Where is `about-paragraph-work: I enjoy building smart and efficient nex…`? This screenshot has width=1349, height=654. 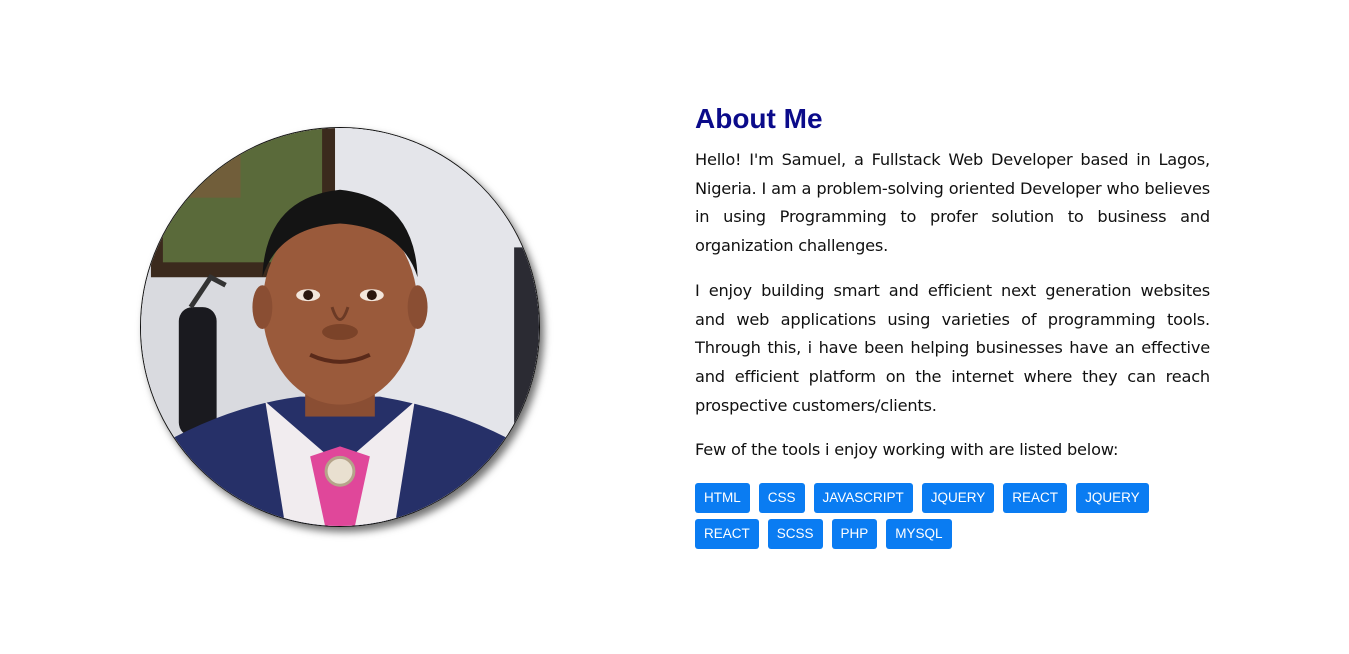
about-paragraph-work: I enjoy building smart and efficient nex… is located at coordinates (952, 347).